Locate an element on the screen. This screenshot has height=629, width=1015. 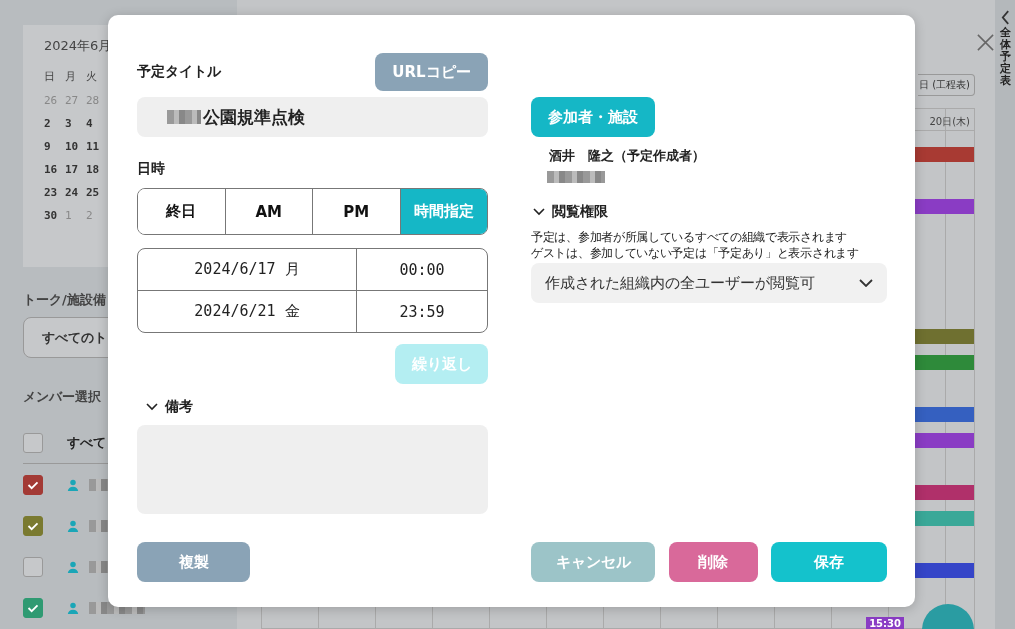
permission-note: 予定は、参加者が所属しているすべての組織で表示されます is located at coordinates (689, 237).